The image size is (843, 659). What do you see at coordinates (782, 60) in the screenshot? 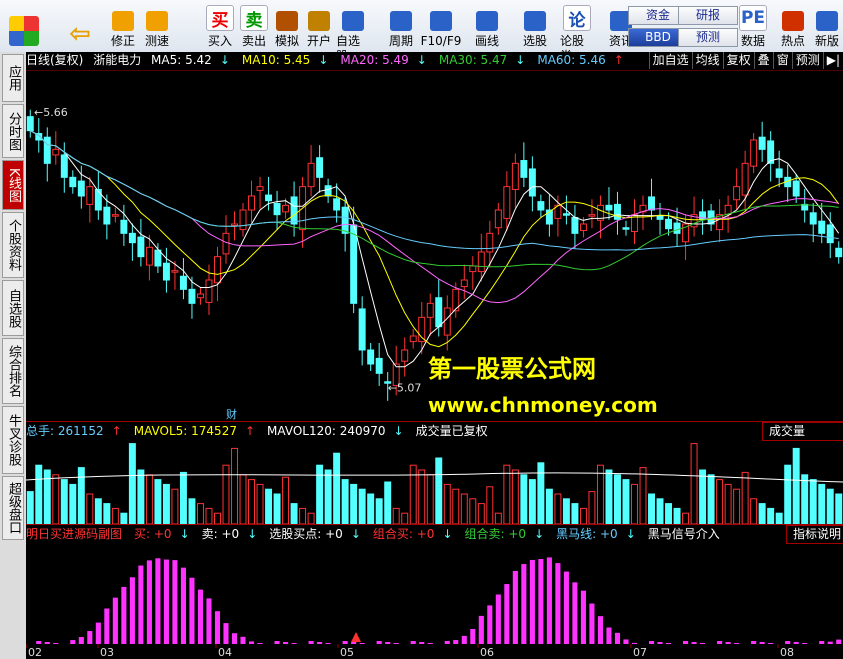
I see `chart-toolbar-button: 窗` at bounding box center [782, 60].